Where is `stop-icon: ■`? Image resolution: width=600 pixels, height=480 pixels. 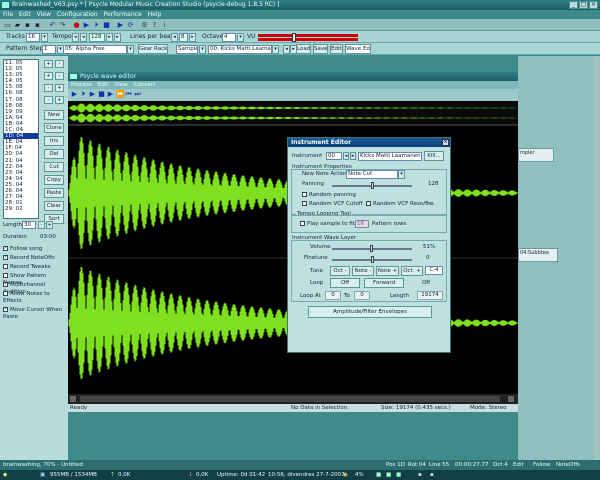
stop-icon: ■ is located at coordinates (106, 25).